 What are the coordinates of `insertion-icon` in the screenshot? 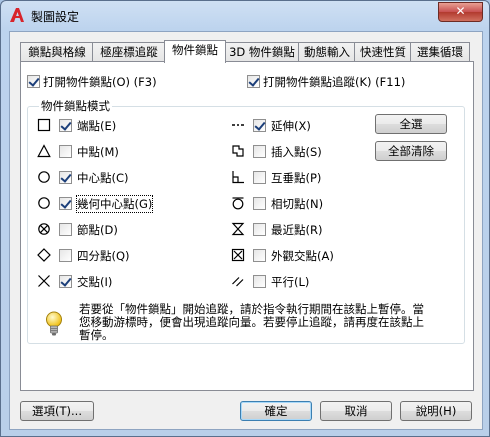 It's located at (238, 151).